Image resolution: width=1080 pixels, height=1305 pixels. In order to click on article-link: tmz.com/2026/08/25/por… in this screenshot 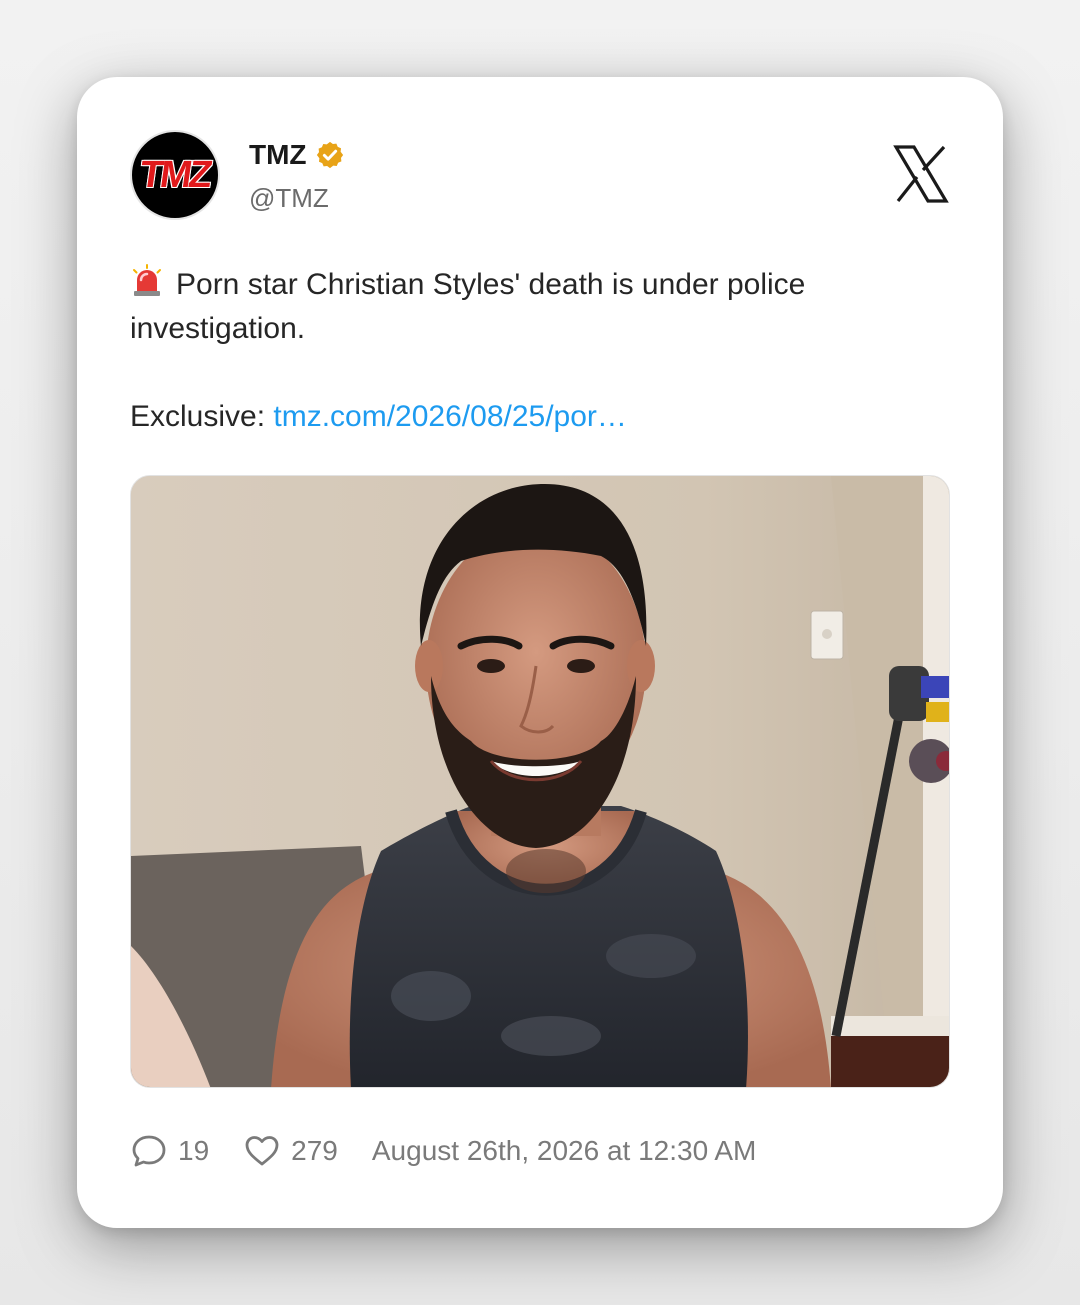, I will do `click(450, 416)`.